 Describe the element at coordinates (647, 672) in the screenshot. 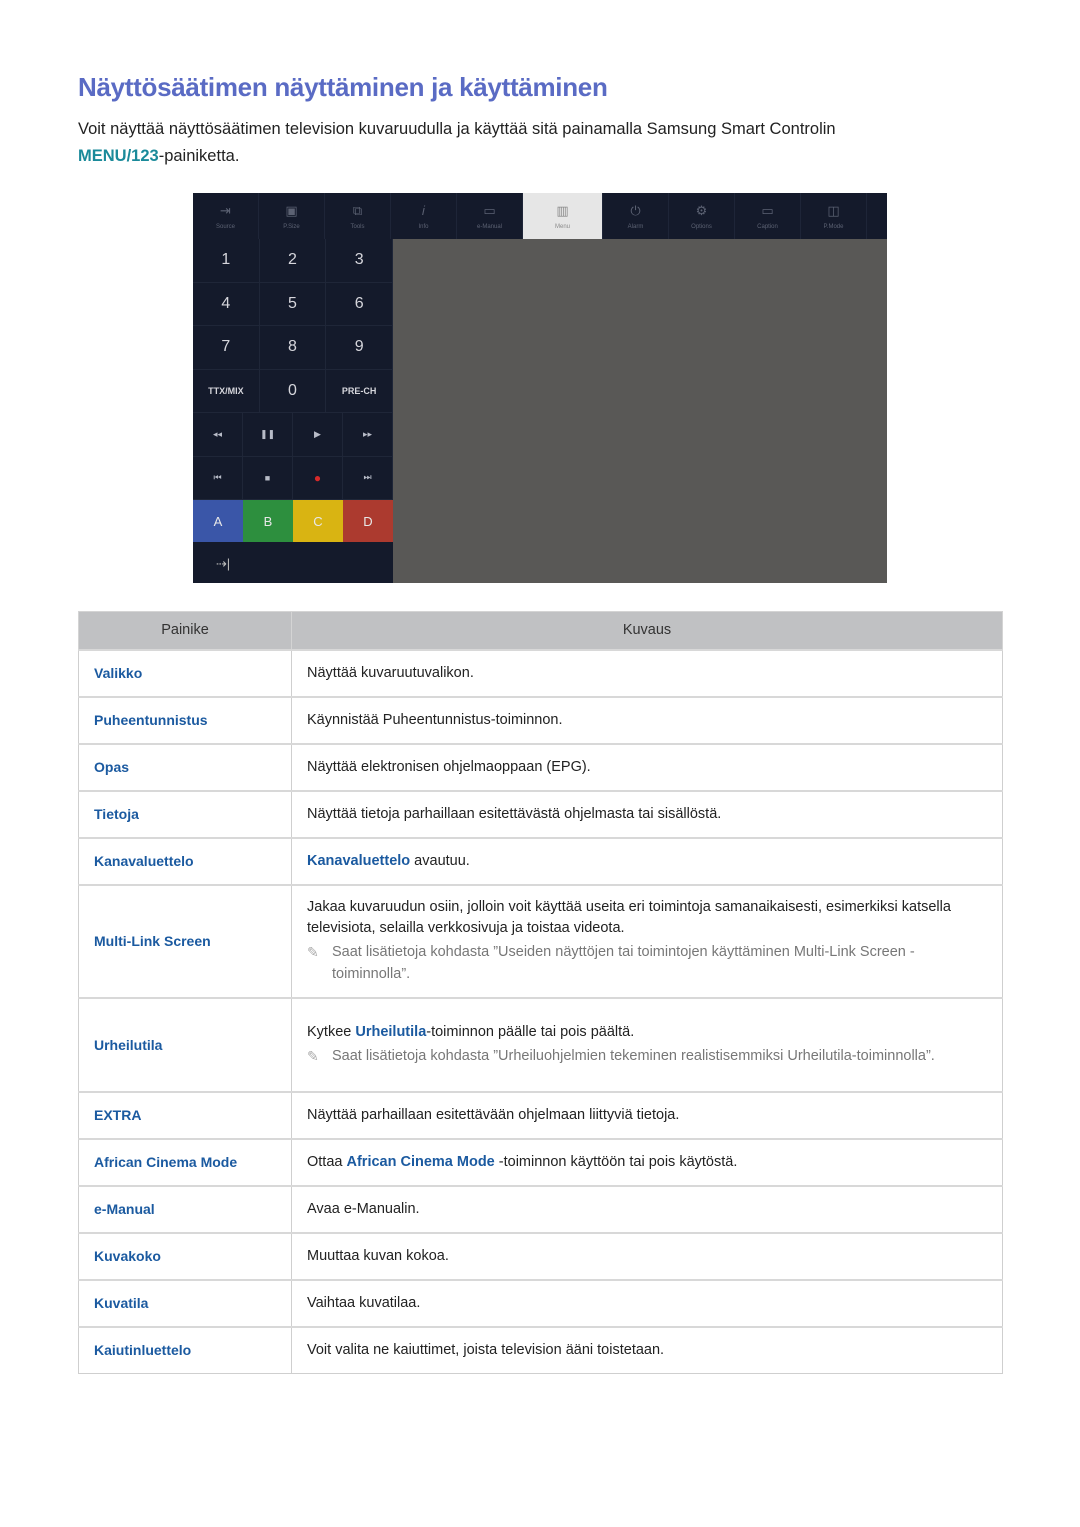

I see `row-description: Näyttää kuvaruutuvalikon.` at that location.